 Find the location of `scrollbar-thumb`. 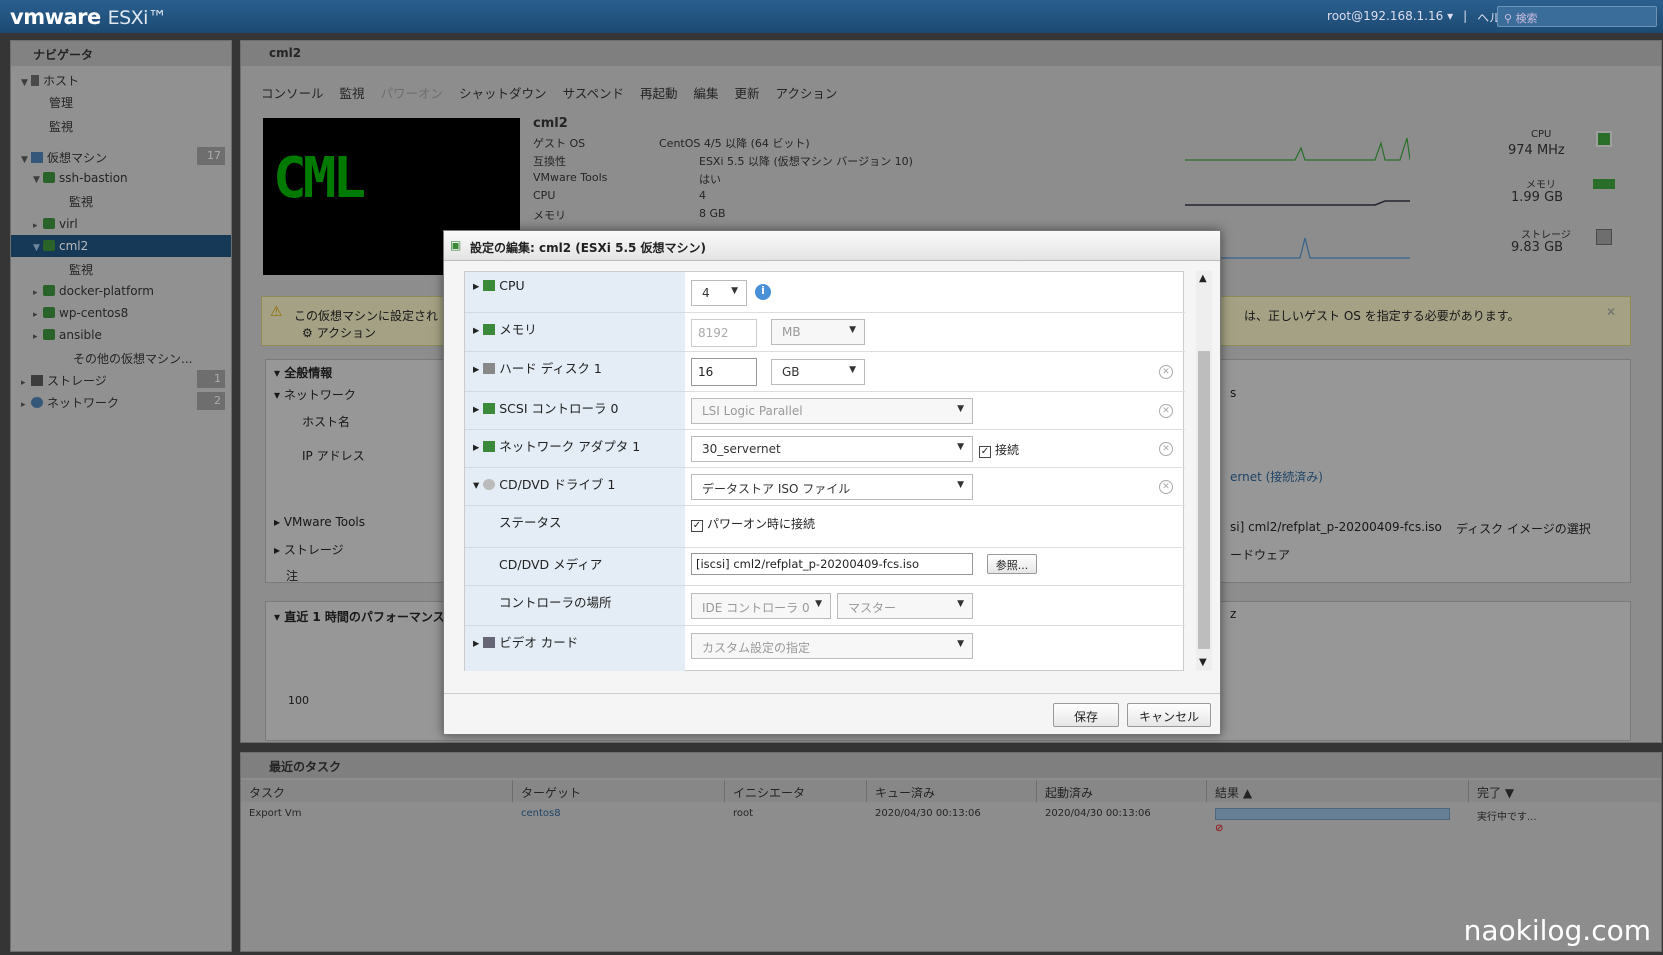

scrollbar-thumb is located at coordinates (1204, 500).